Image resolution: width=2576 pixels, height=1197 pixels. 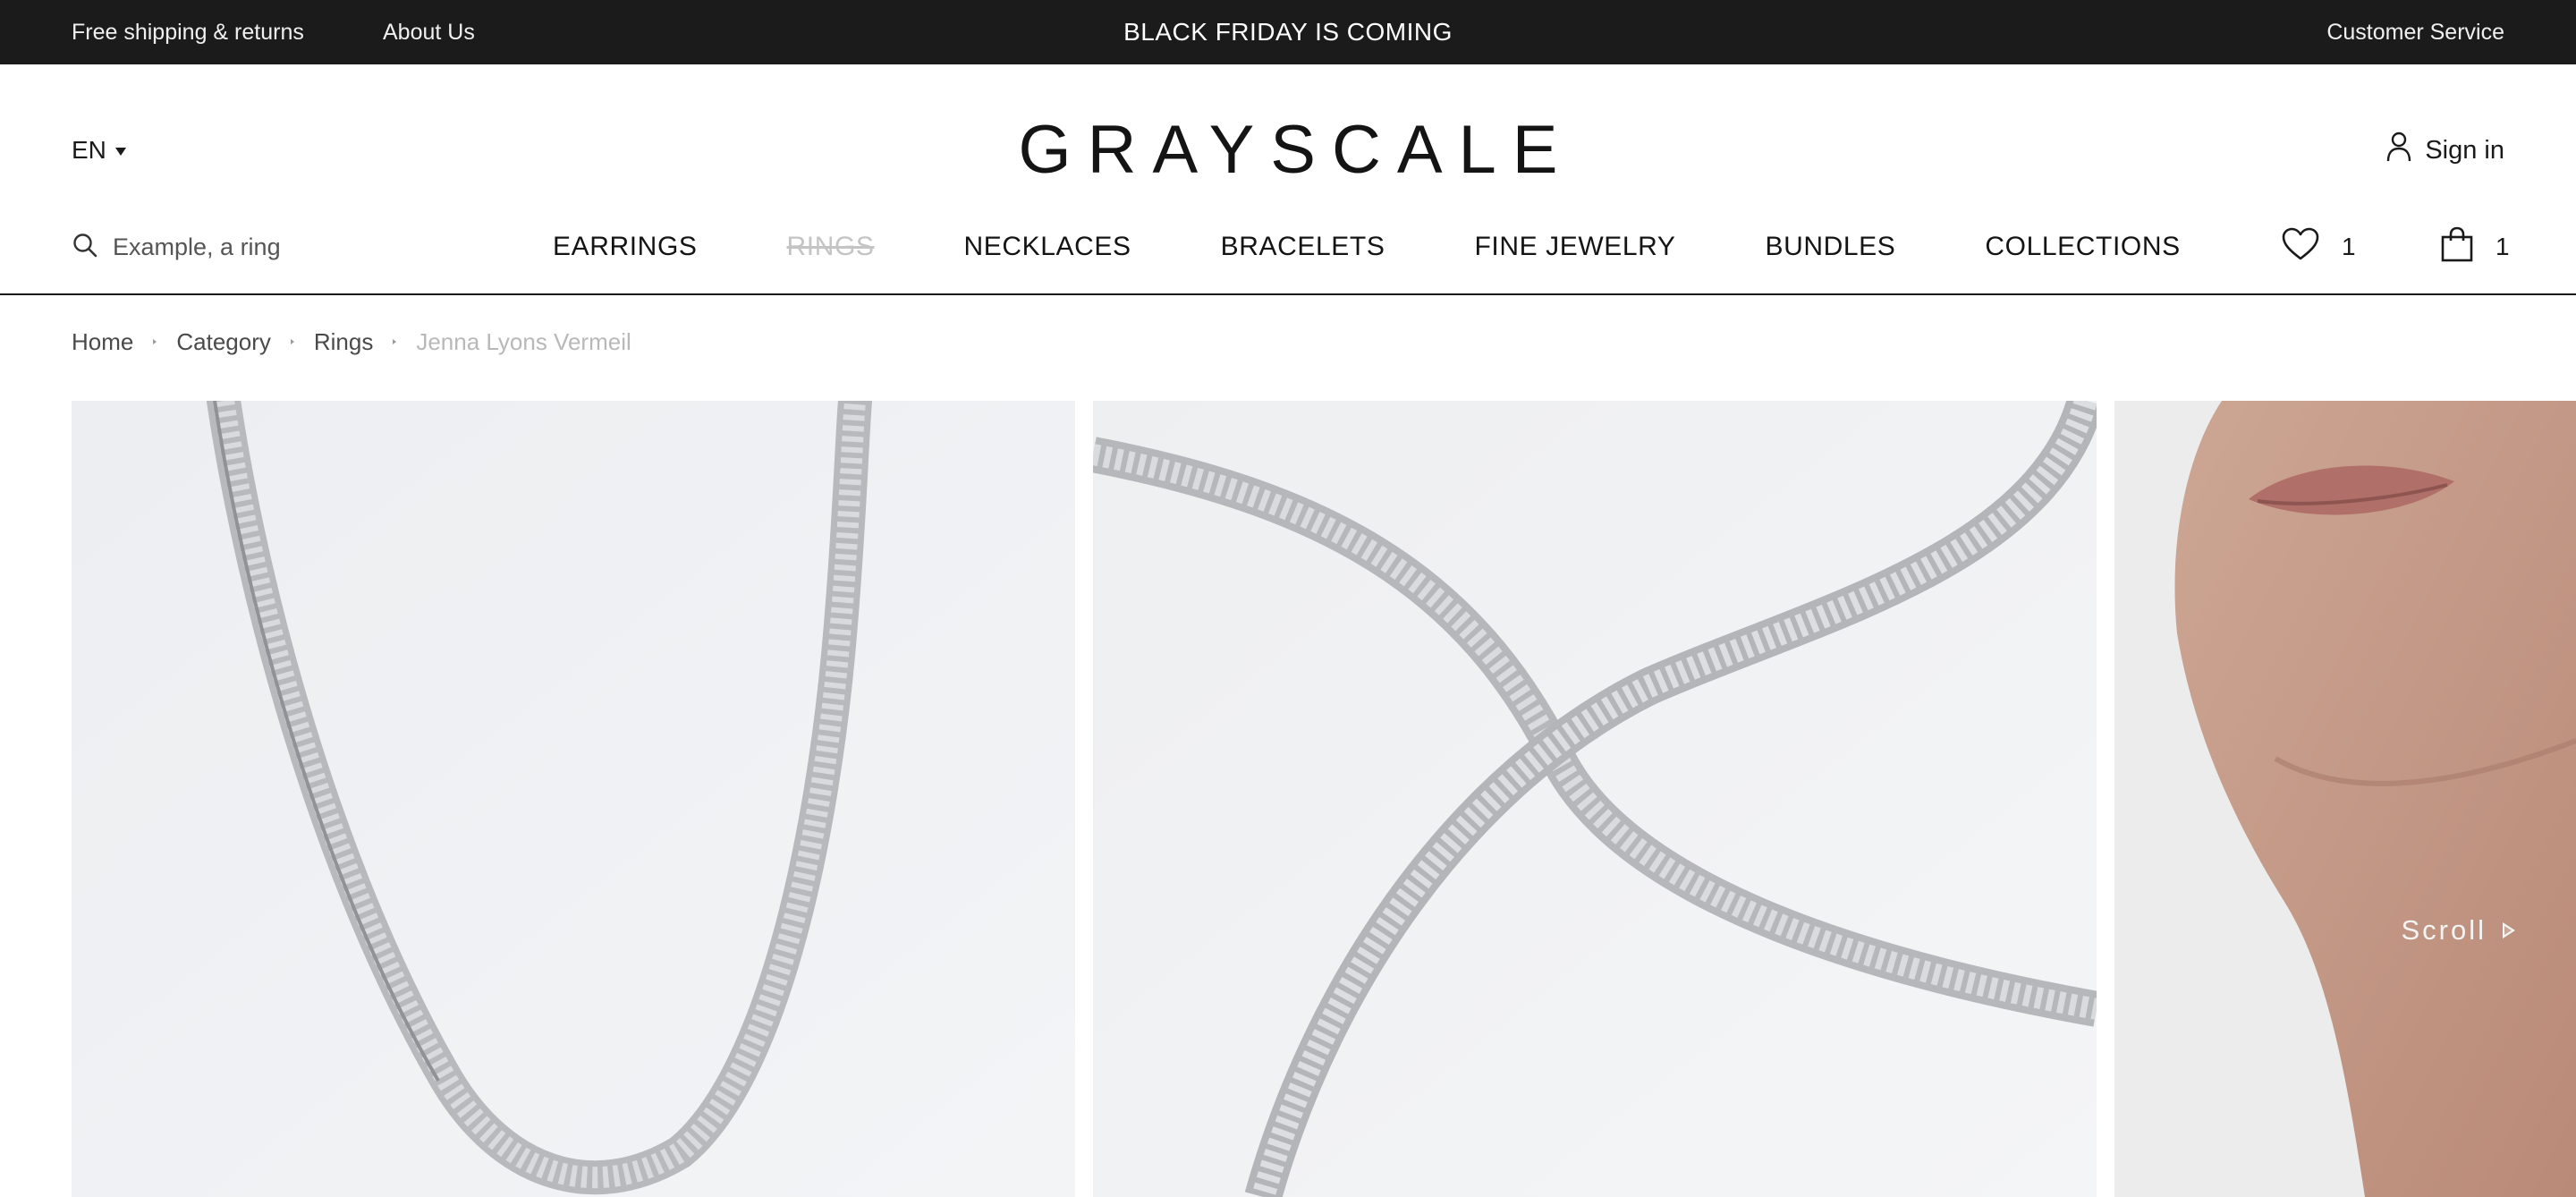 I want to click on sign-in-button: Sign in, so click(x=2444, y=150).